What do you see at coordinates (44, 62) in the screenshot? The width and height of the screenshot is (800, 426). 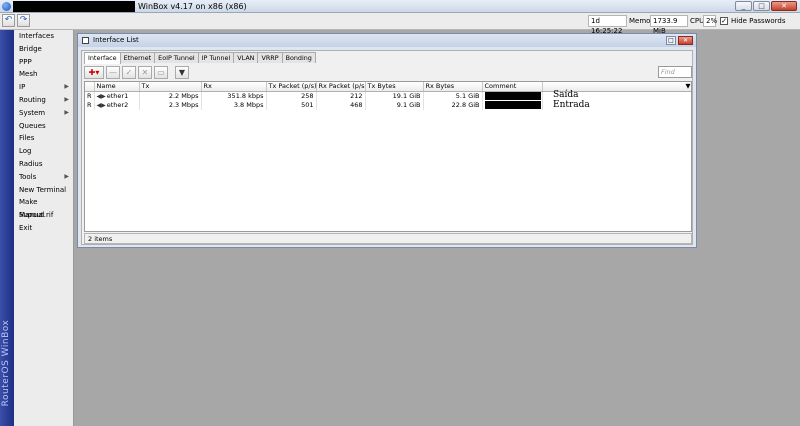 I see `sidebar-item-ppp: PPP` at bounding box center [44, 62].